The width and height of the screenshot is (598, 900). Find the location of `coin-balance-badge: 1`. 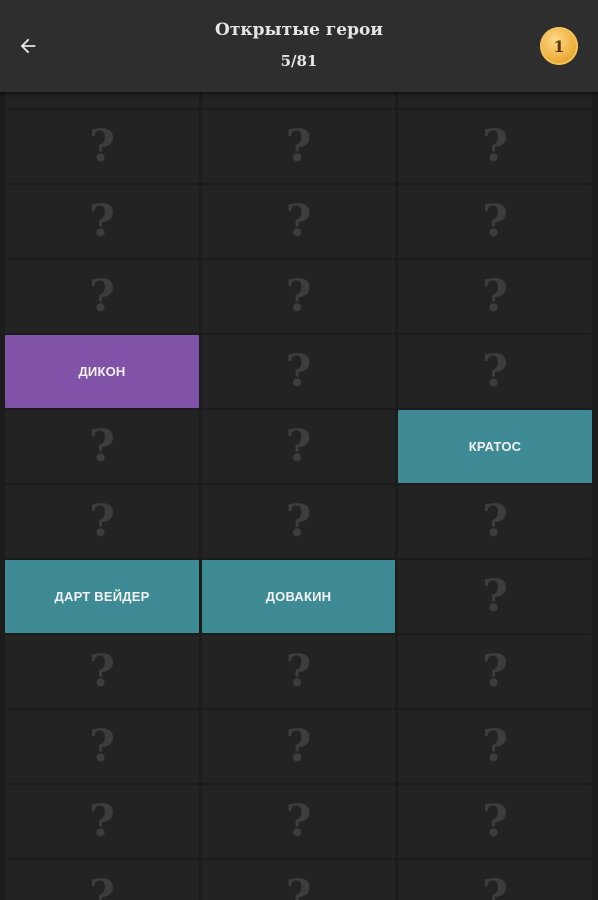

coin-balance-badge: 1 is located at coordinates (559, 46).